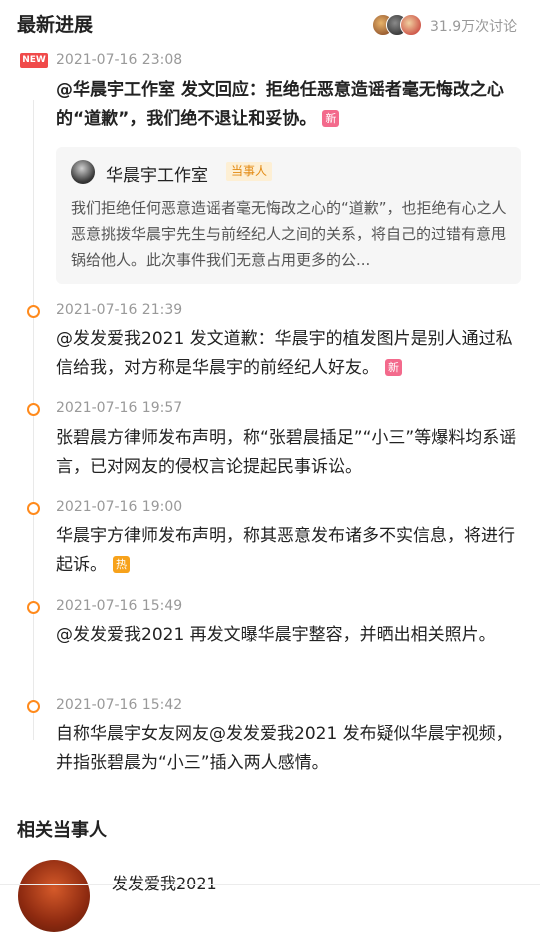 The height and width of the screenshot is (932, 540). Describe the element at coordinates (55, 25) in the screenshot. I see `section-title-latest: 最新进展` at that location.